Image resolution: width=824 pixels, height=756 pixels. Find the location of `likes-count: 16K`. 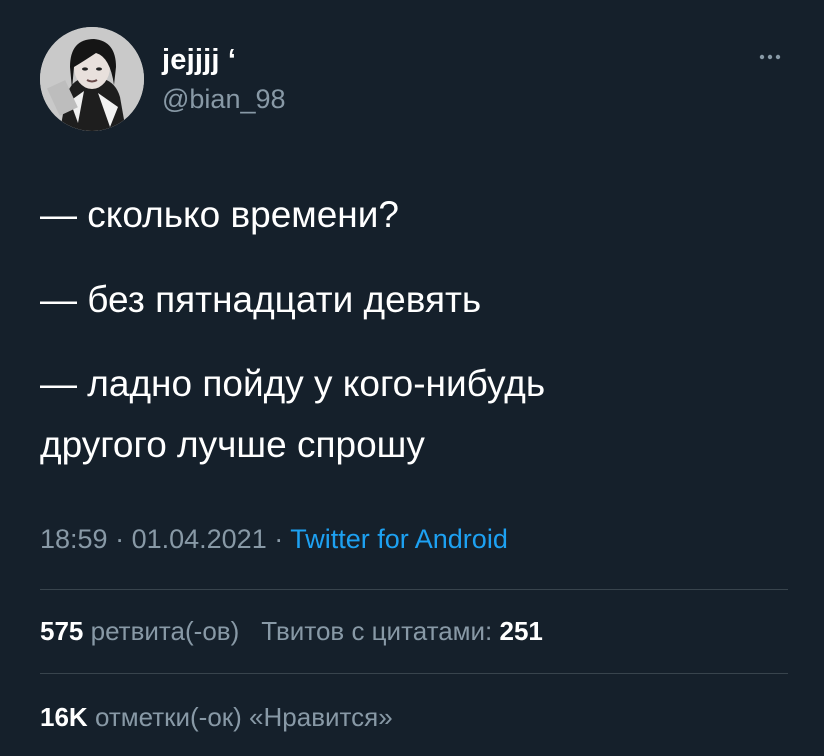

likes-count: 16K is located at coordinates (64, 717).